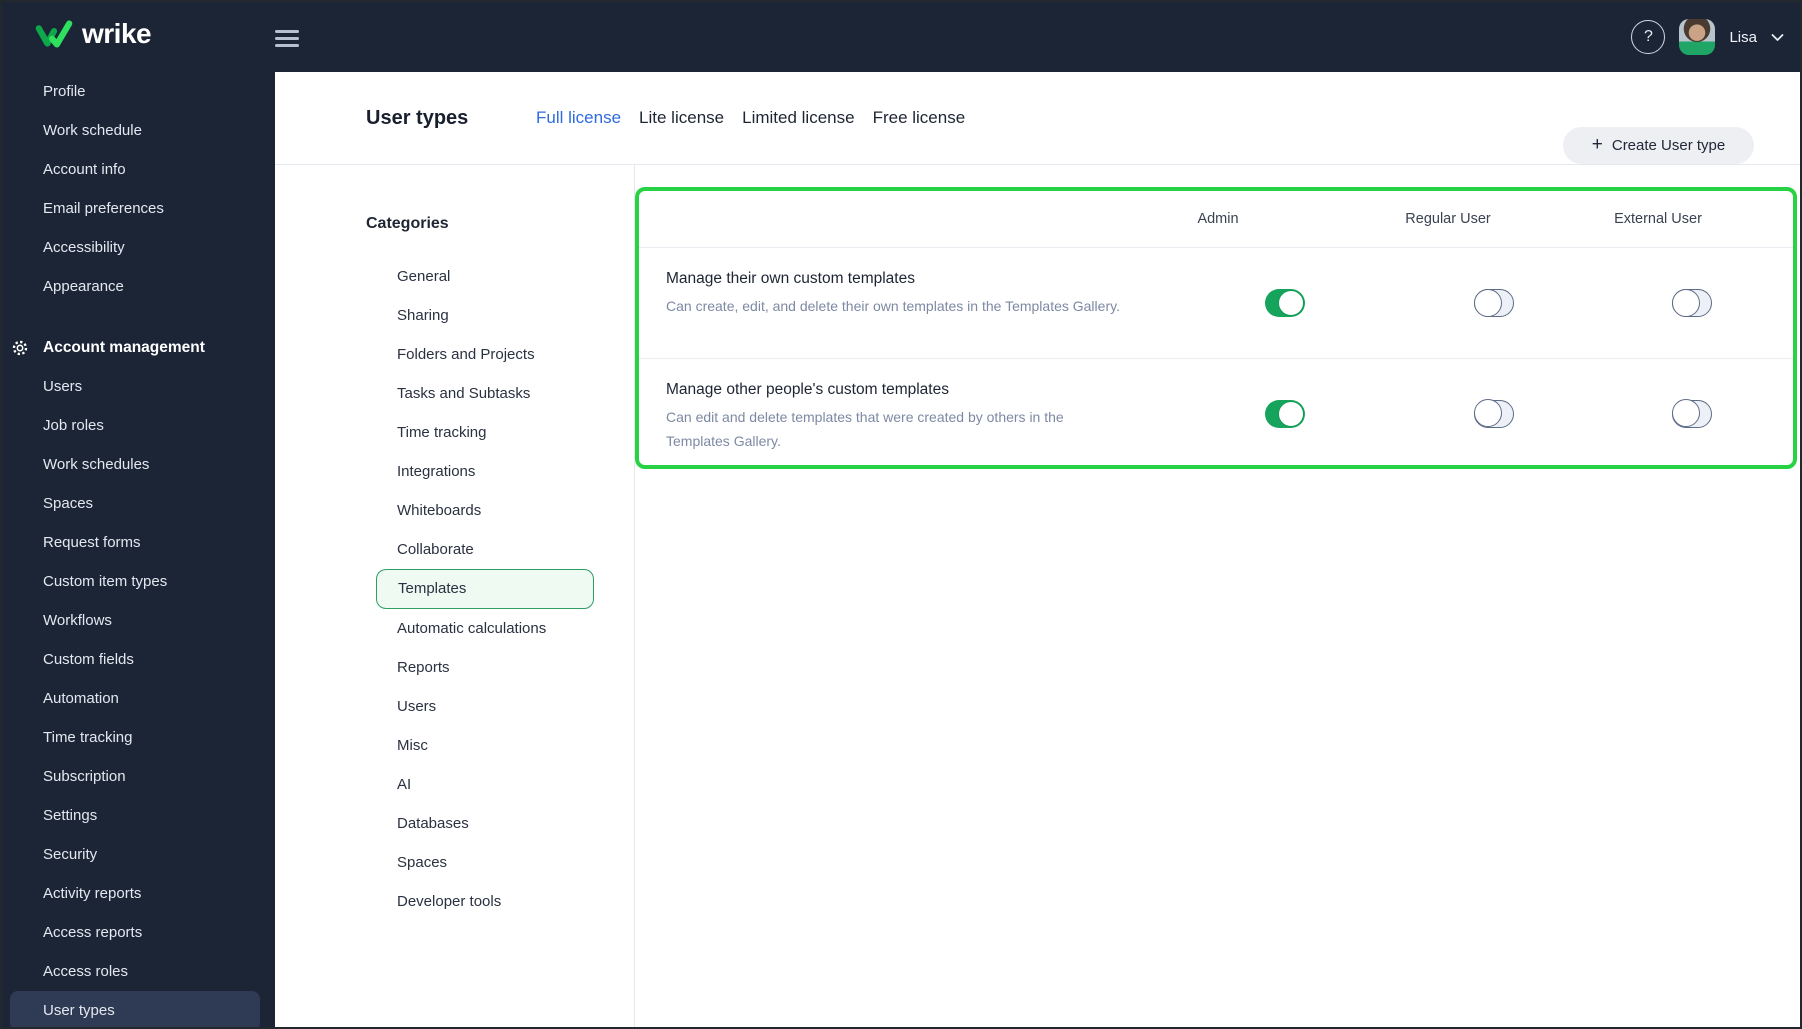 This screenshot has height=1029, width=1802. I want to click on sidebar-item-users: Users, so click(138, 386).